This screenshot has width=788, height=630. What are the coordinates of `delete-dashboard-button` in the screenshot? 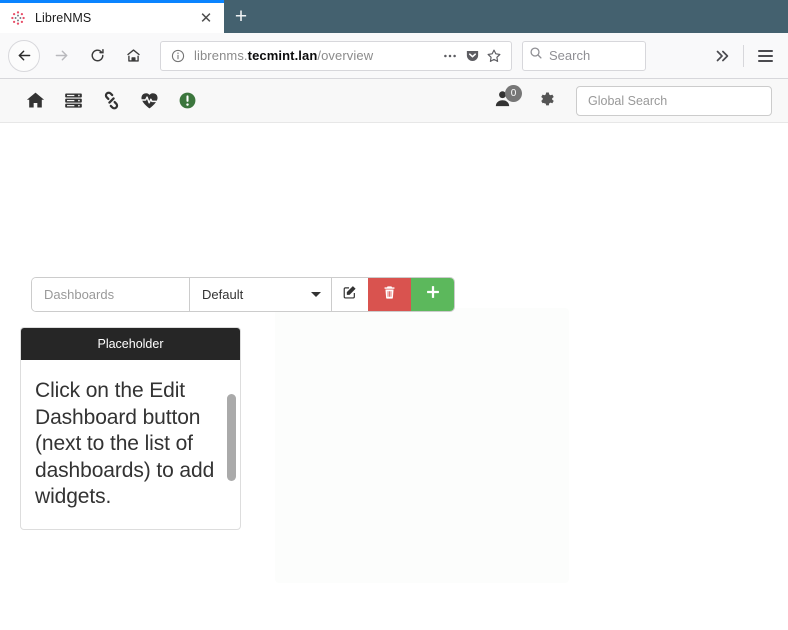 It's located at (389, 294).